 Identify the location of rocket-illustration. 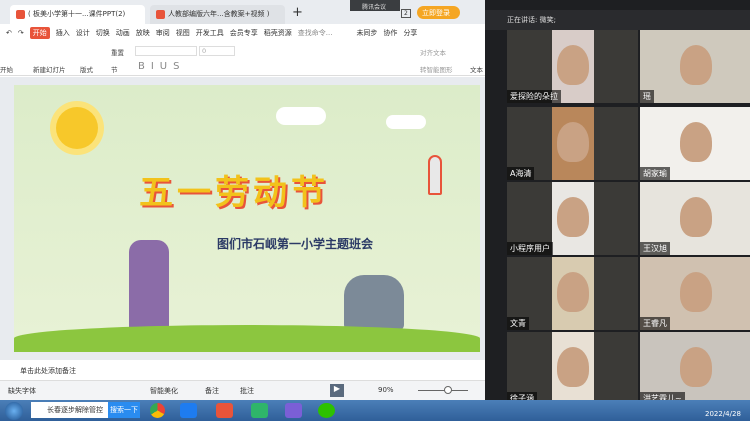
(435, 175).